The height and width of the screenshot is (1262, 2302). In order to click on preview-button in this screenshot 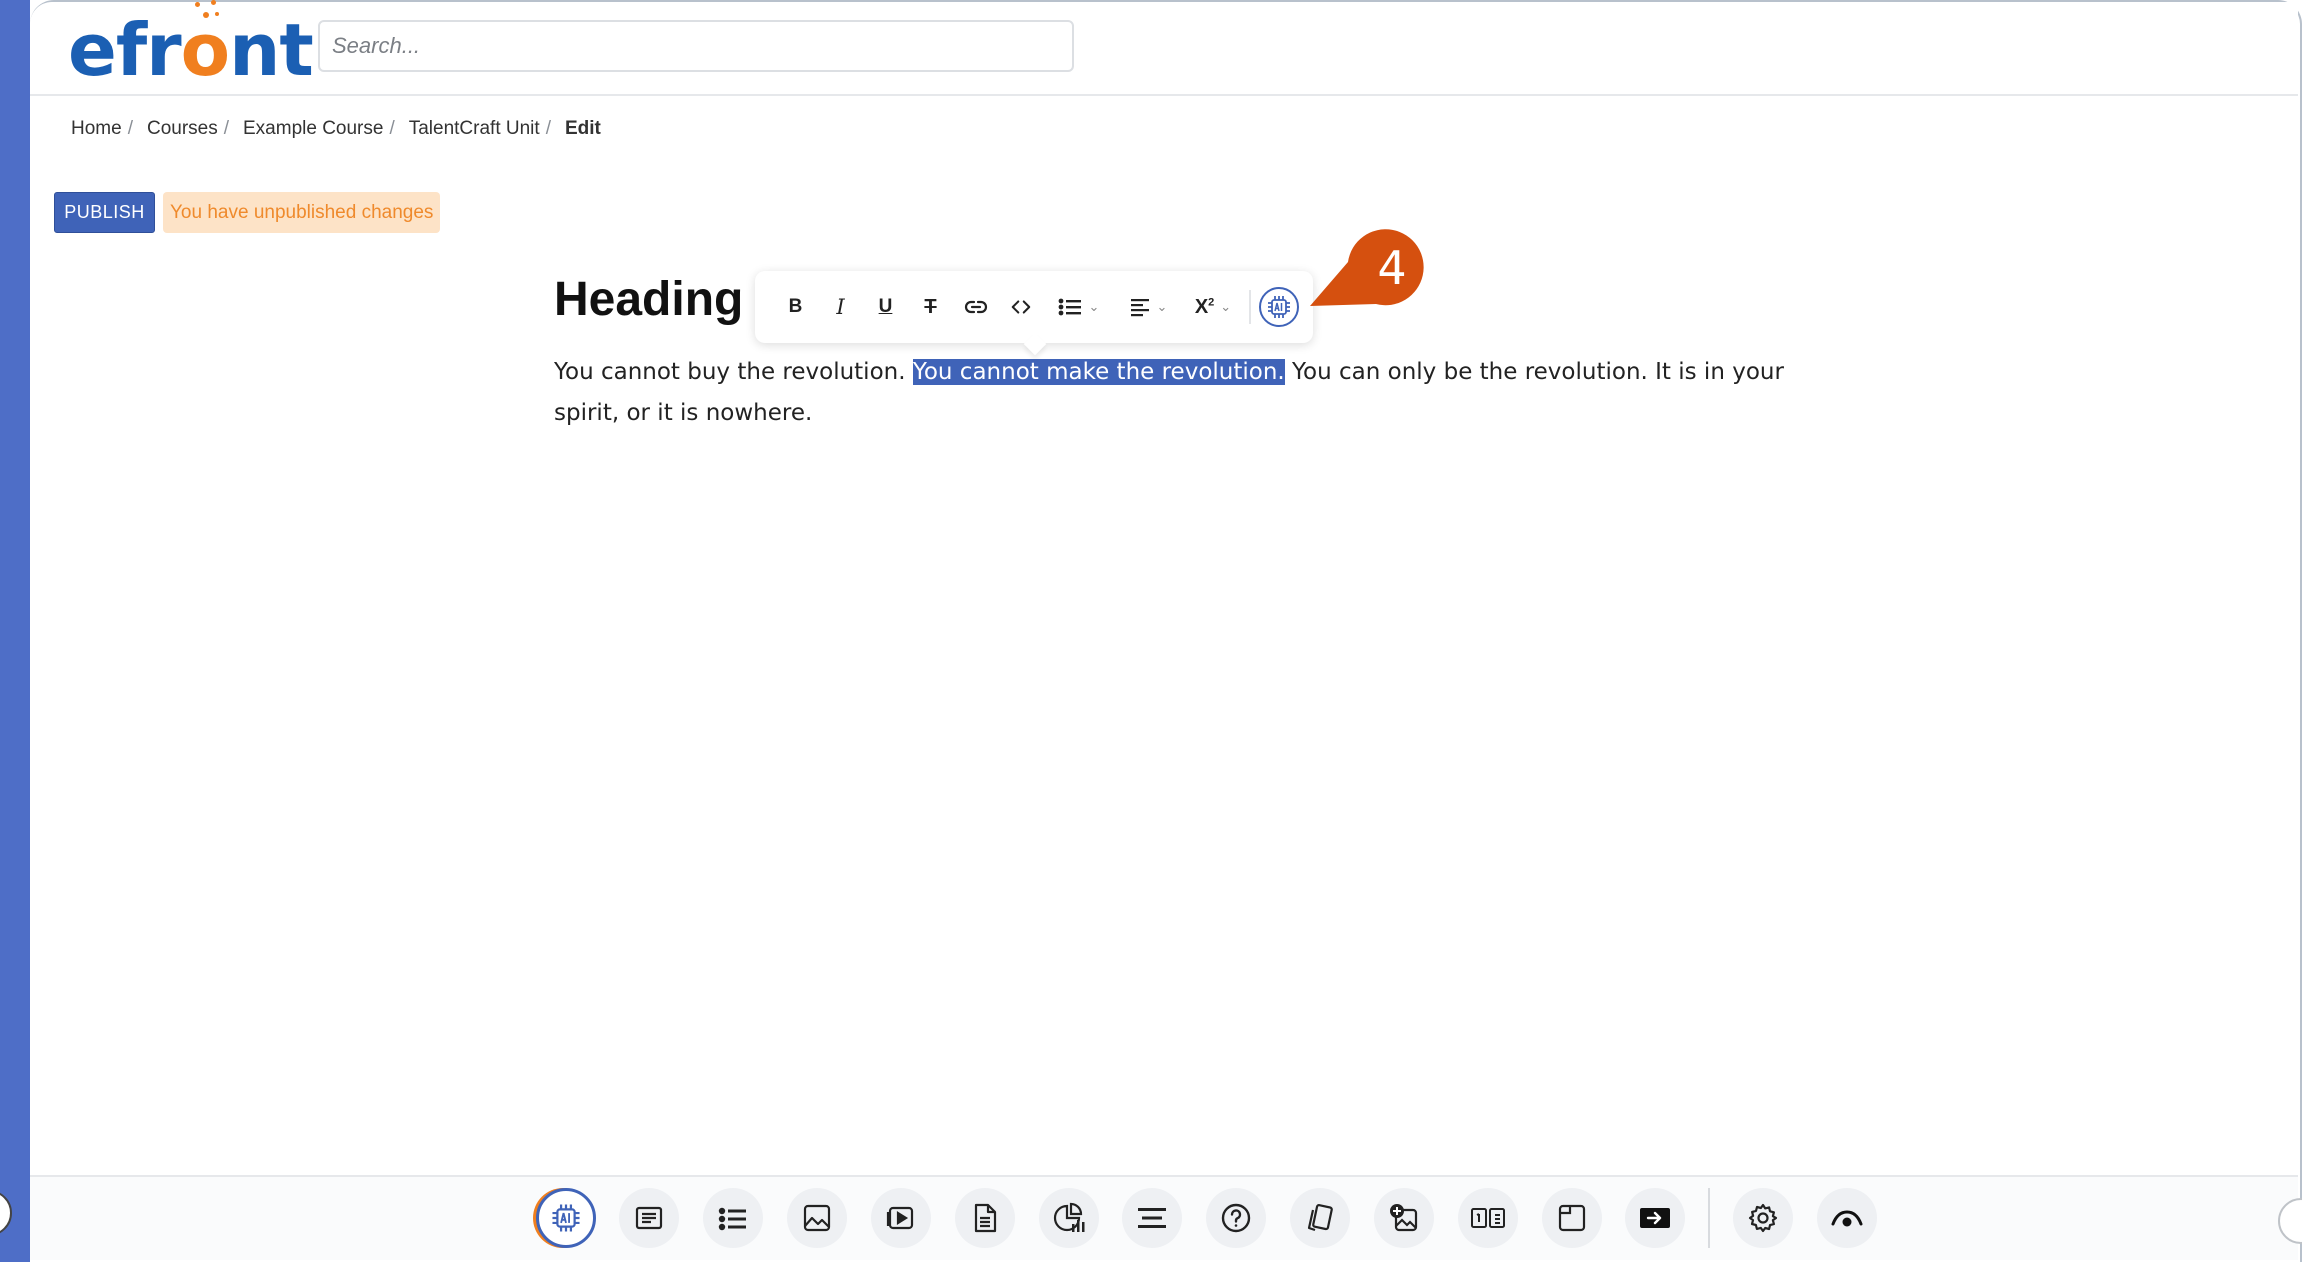, I will do `click(1847, 1218)`.